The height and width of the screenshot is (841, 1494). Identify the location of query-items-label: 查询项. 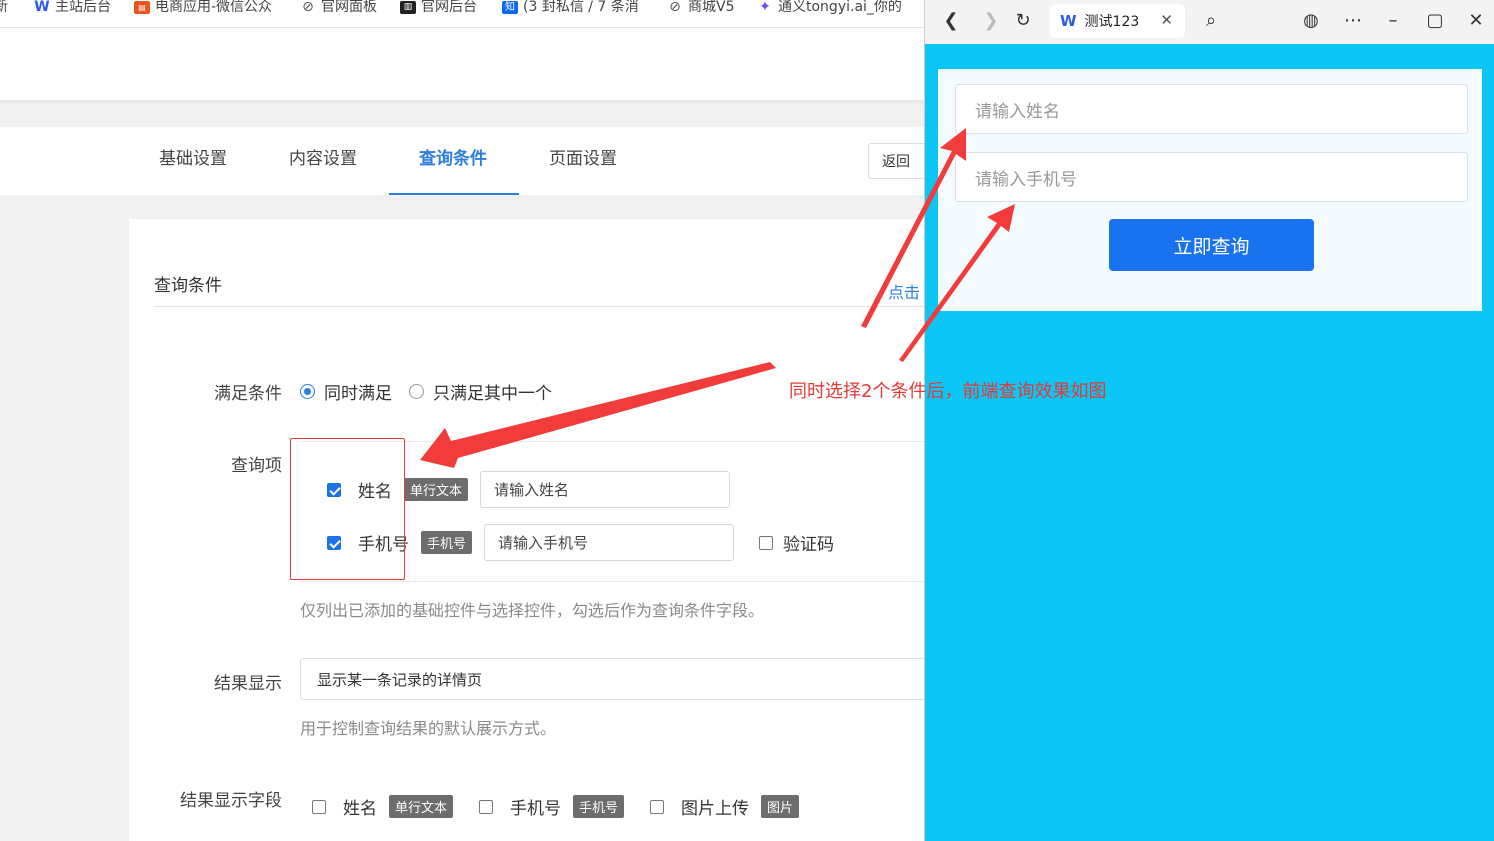
(256, 466).